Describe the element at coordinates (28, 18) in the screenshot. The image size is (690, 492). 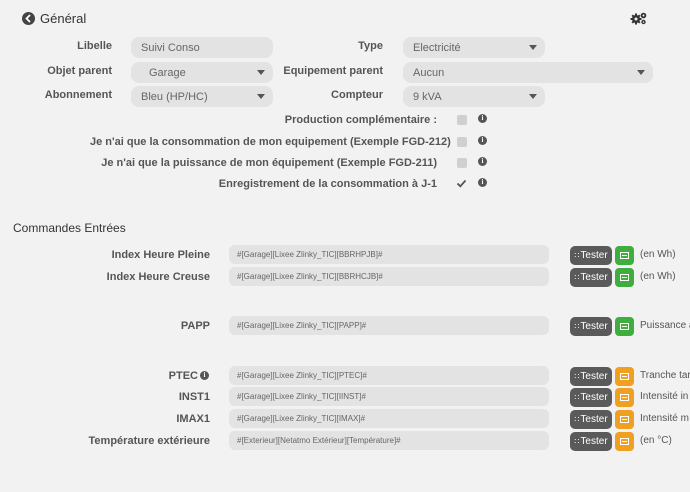
I see `back-arrow-icon` at that location.